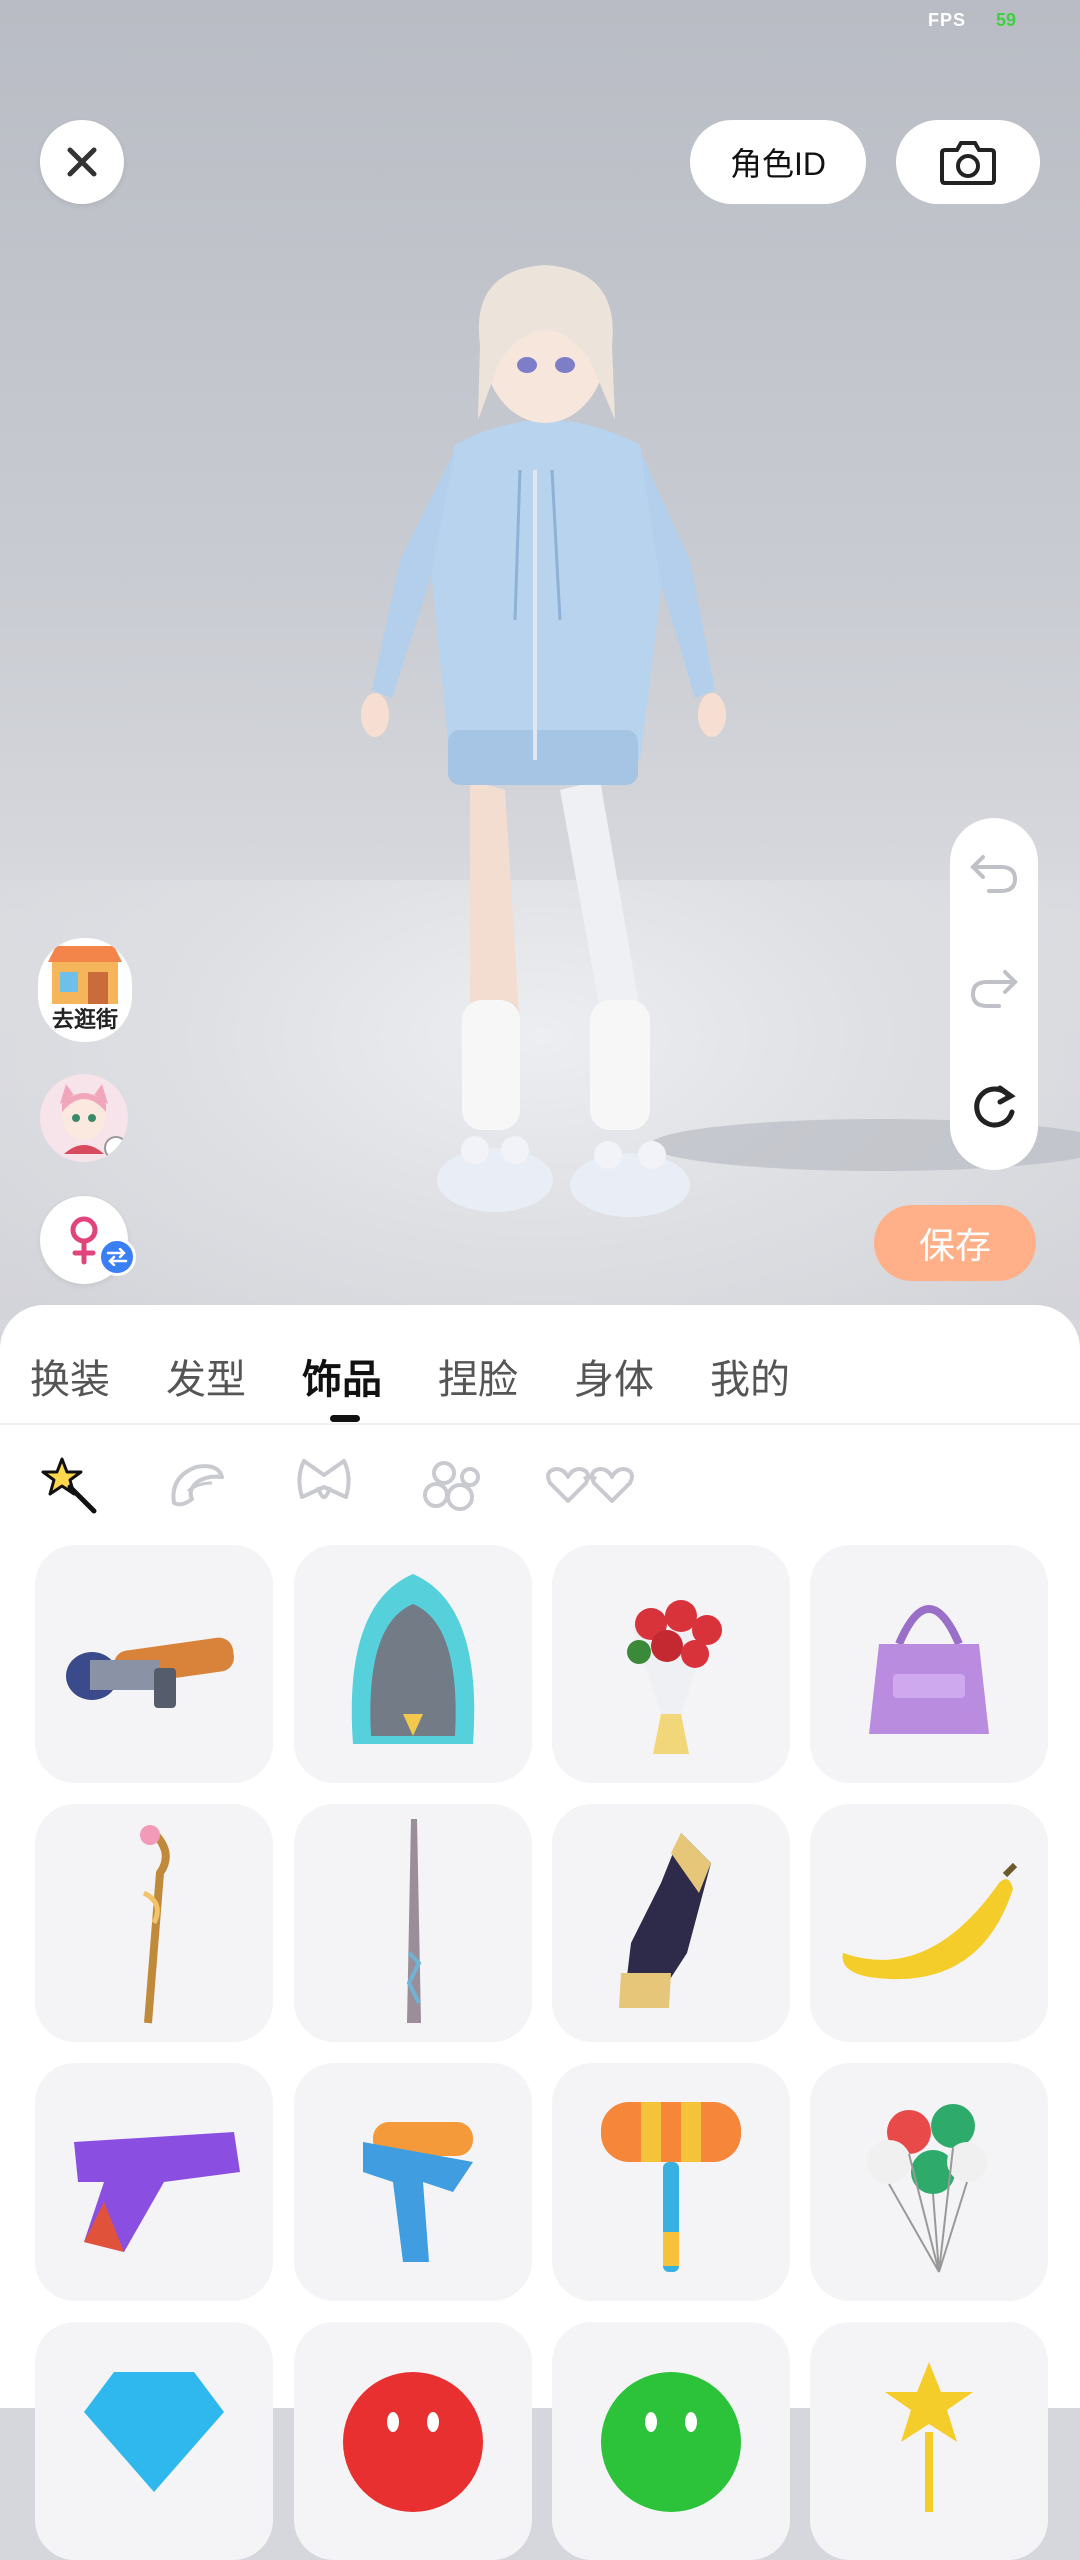 Image resolution: width=1080 pixels, height=2560 pixels. Describe the element at coordinates (540, 1364) in the screenshot. I see `category-tabs: 换装 发型 饰品 捏脸 身体 我的` at that location.